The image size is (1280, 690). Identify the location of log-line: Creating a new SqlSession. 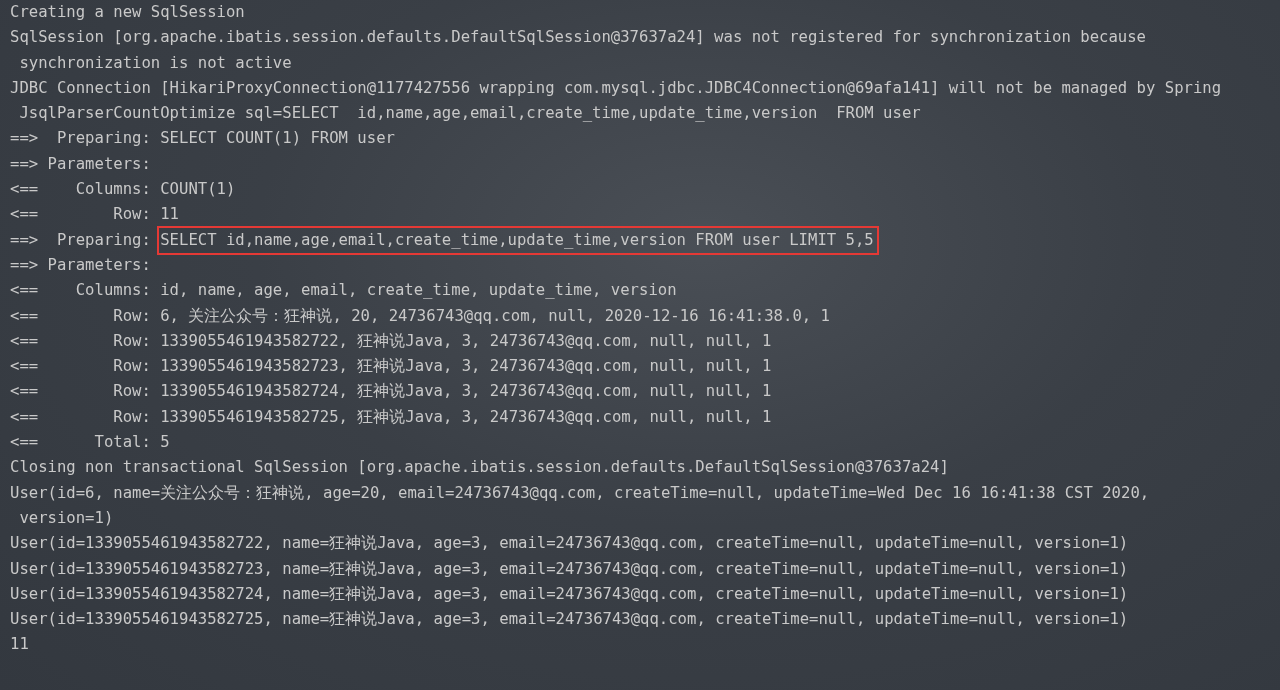
(127, 12).